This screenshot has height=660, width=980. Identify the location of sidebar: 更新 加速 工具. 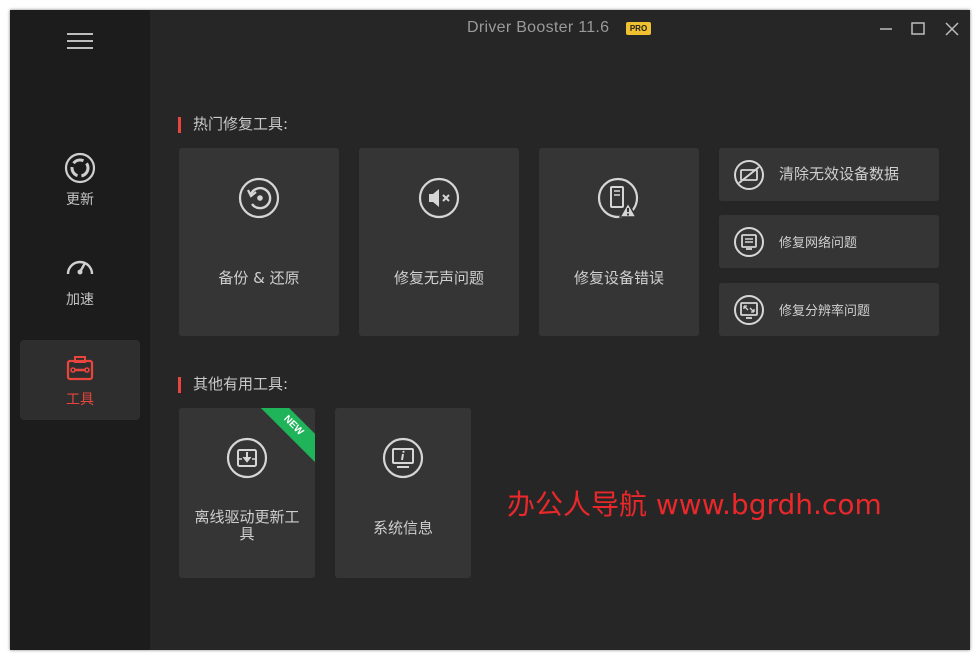
(80, 330).